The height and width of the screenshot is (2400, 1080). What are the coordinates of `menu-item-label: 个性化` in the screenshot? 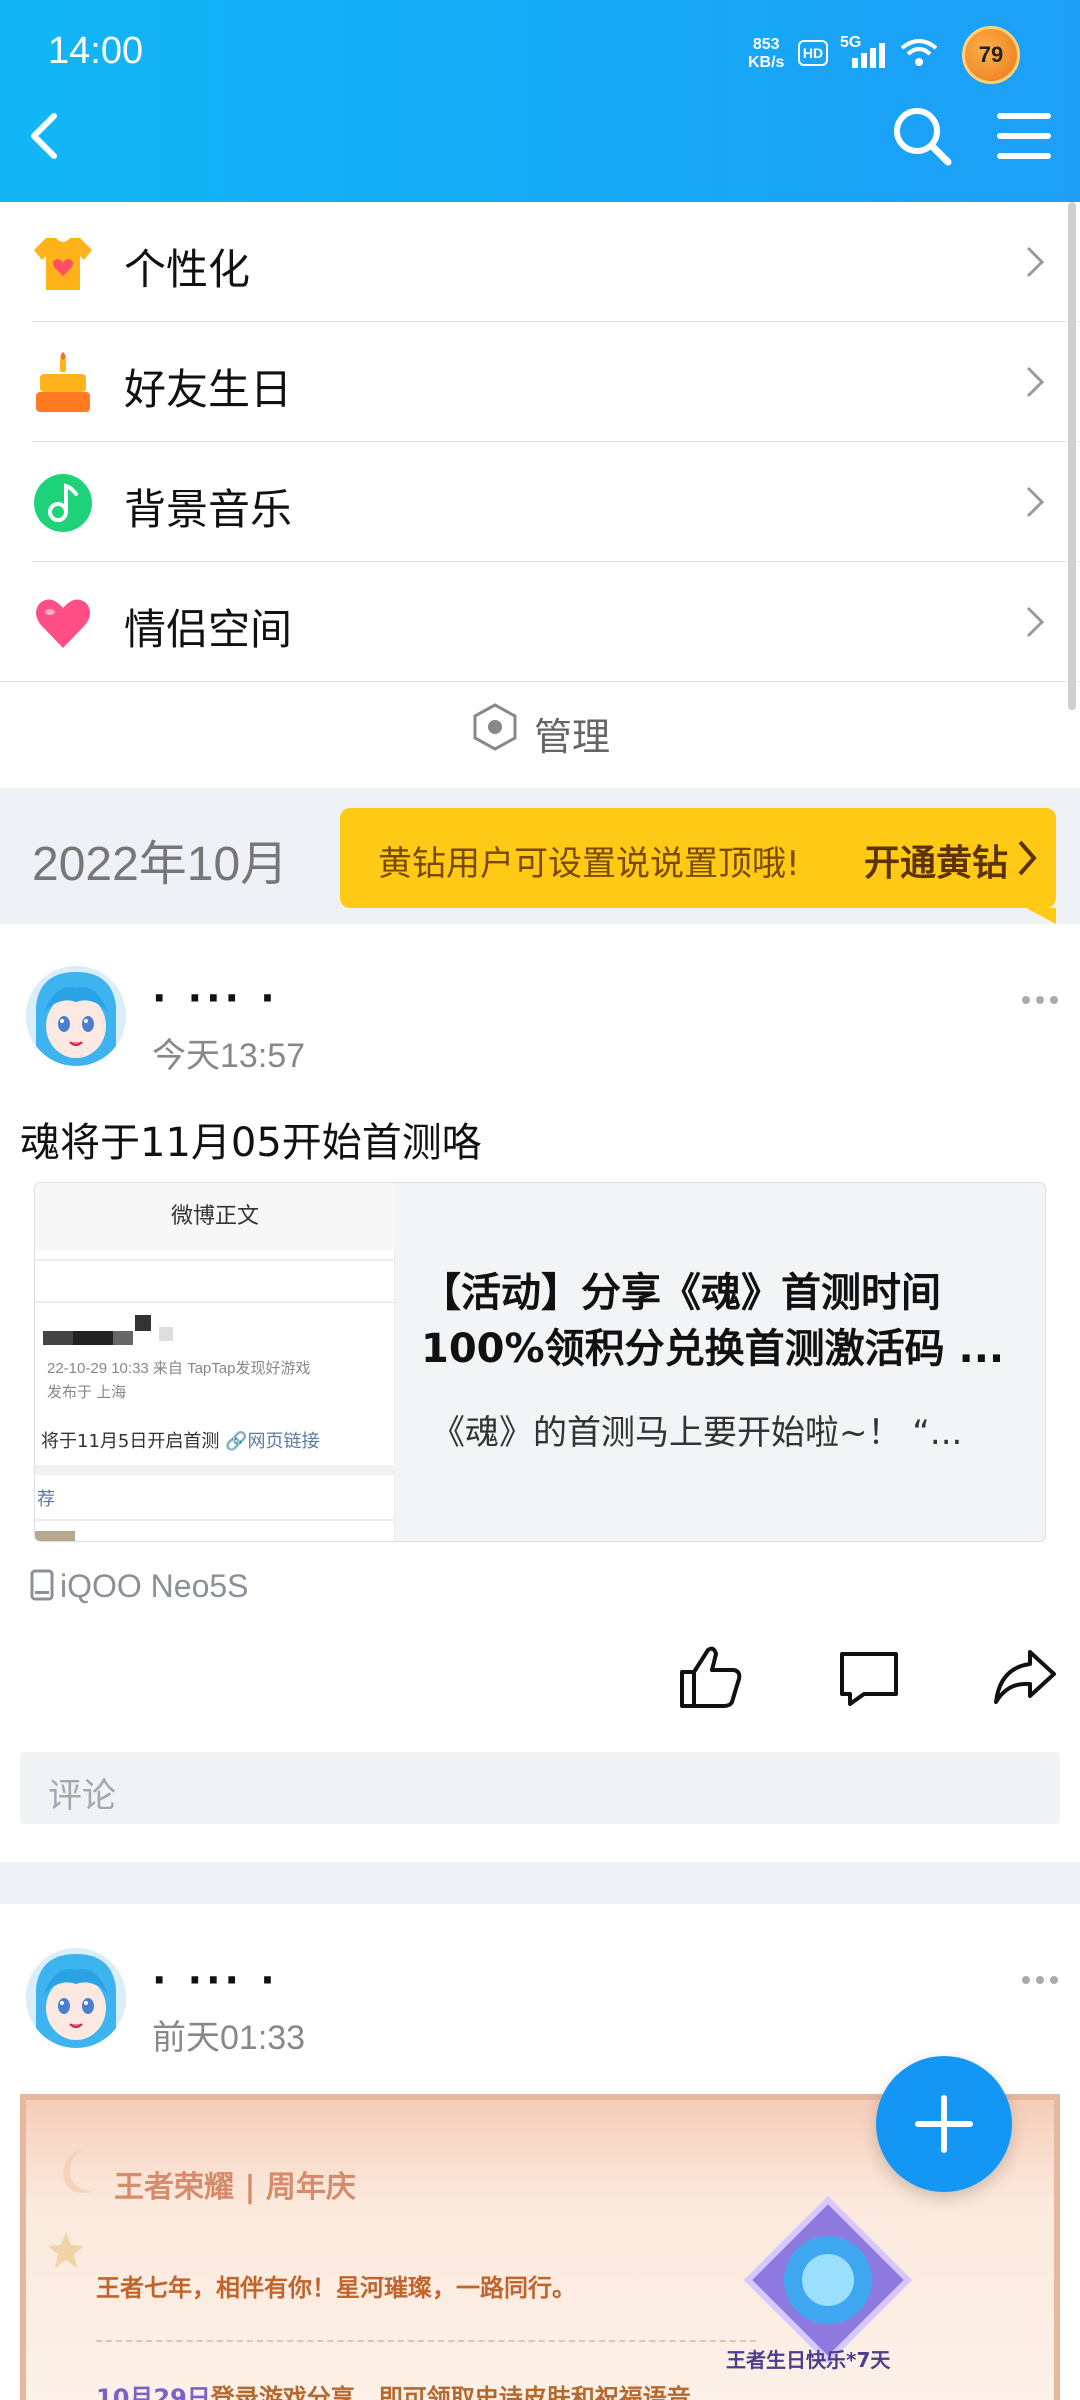 It's located at (187, 269).